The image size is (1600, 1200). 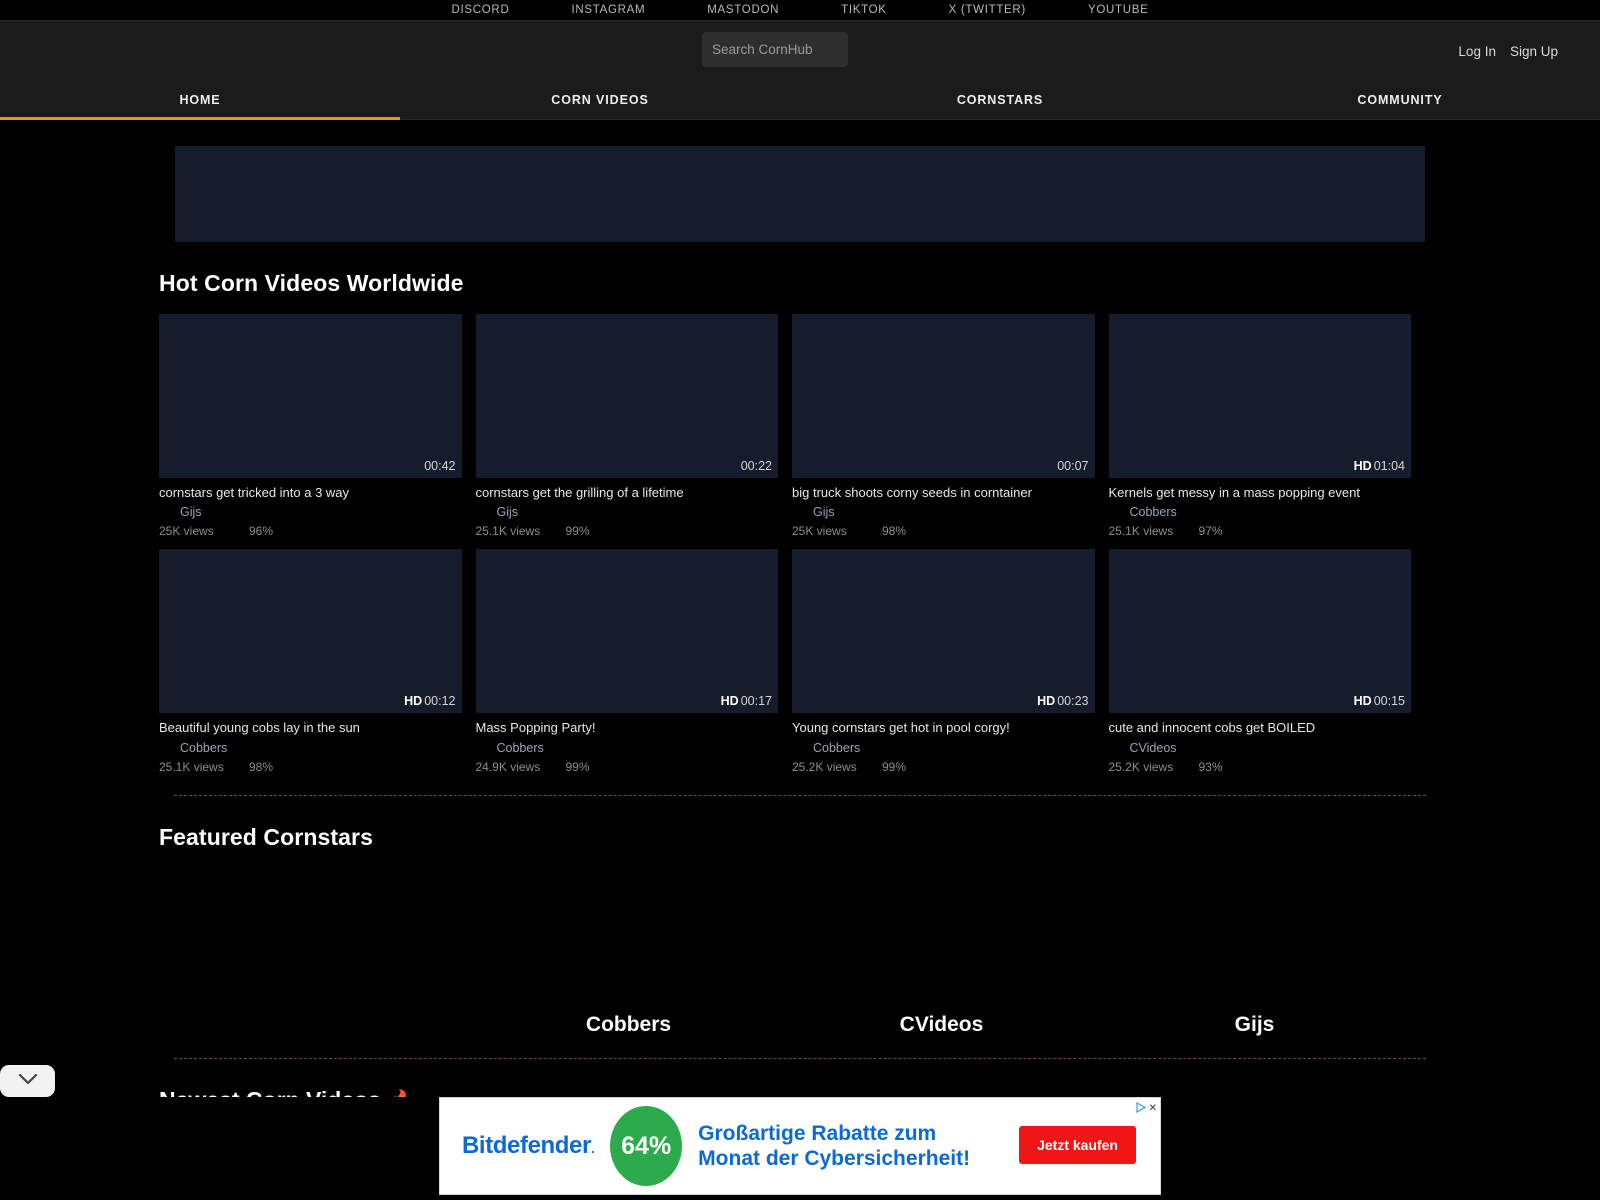 I want to click on signup-link: Sign Up, so click(x=1534, y=51).